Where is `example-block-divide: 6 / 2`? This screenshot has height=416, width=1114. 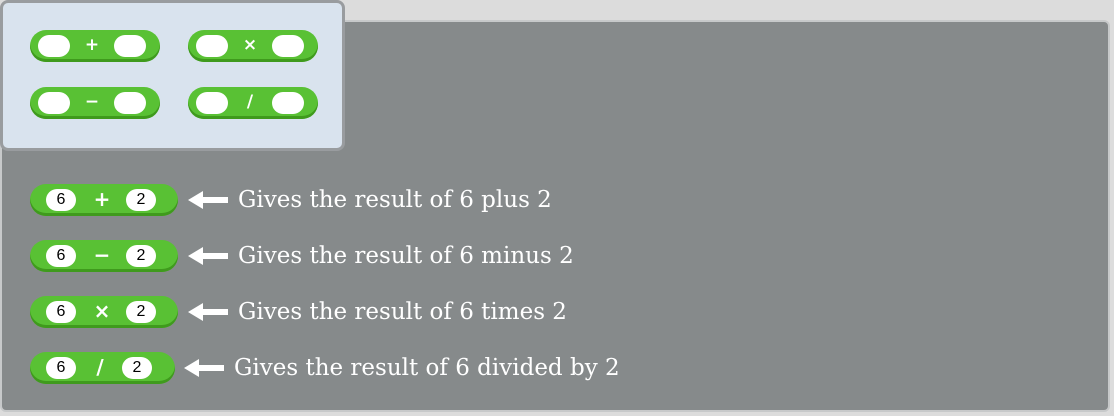
example-block-divide: 6 / 2 is located at coordinates (102, 368).